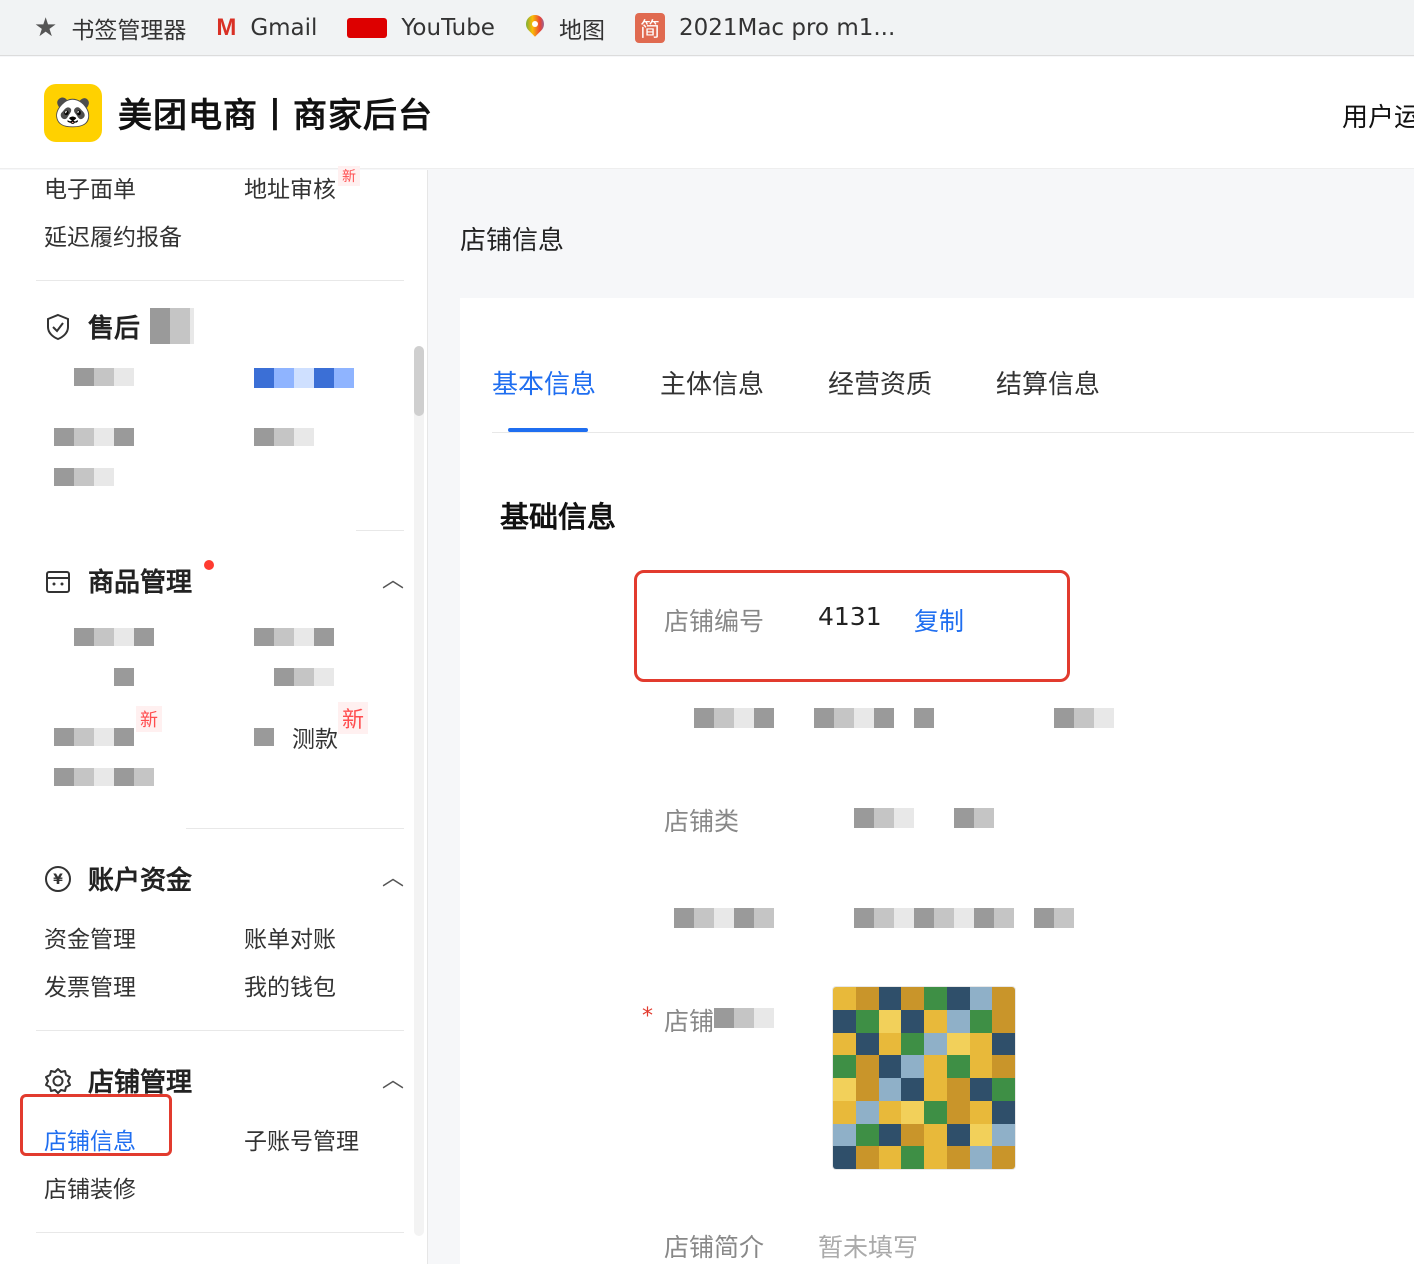  Describe the element at coordinates (90, 1187) in the screenshot. I see `sidebar-item-store-decor: 店铺装修` at that location.